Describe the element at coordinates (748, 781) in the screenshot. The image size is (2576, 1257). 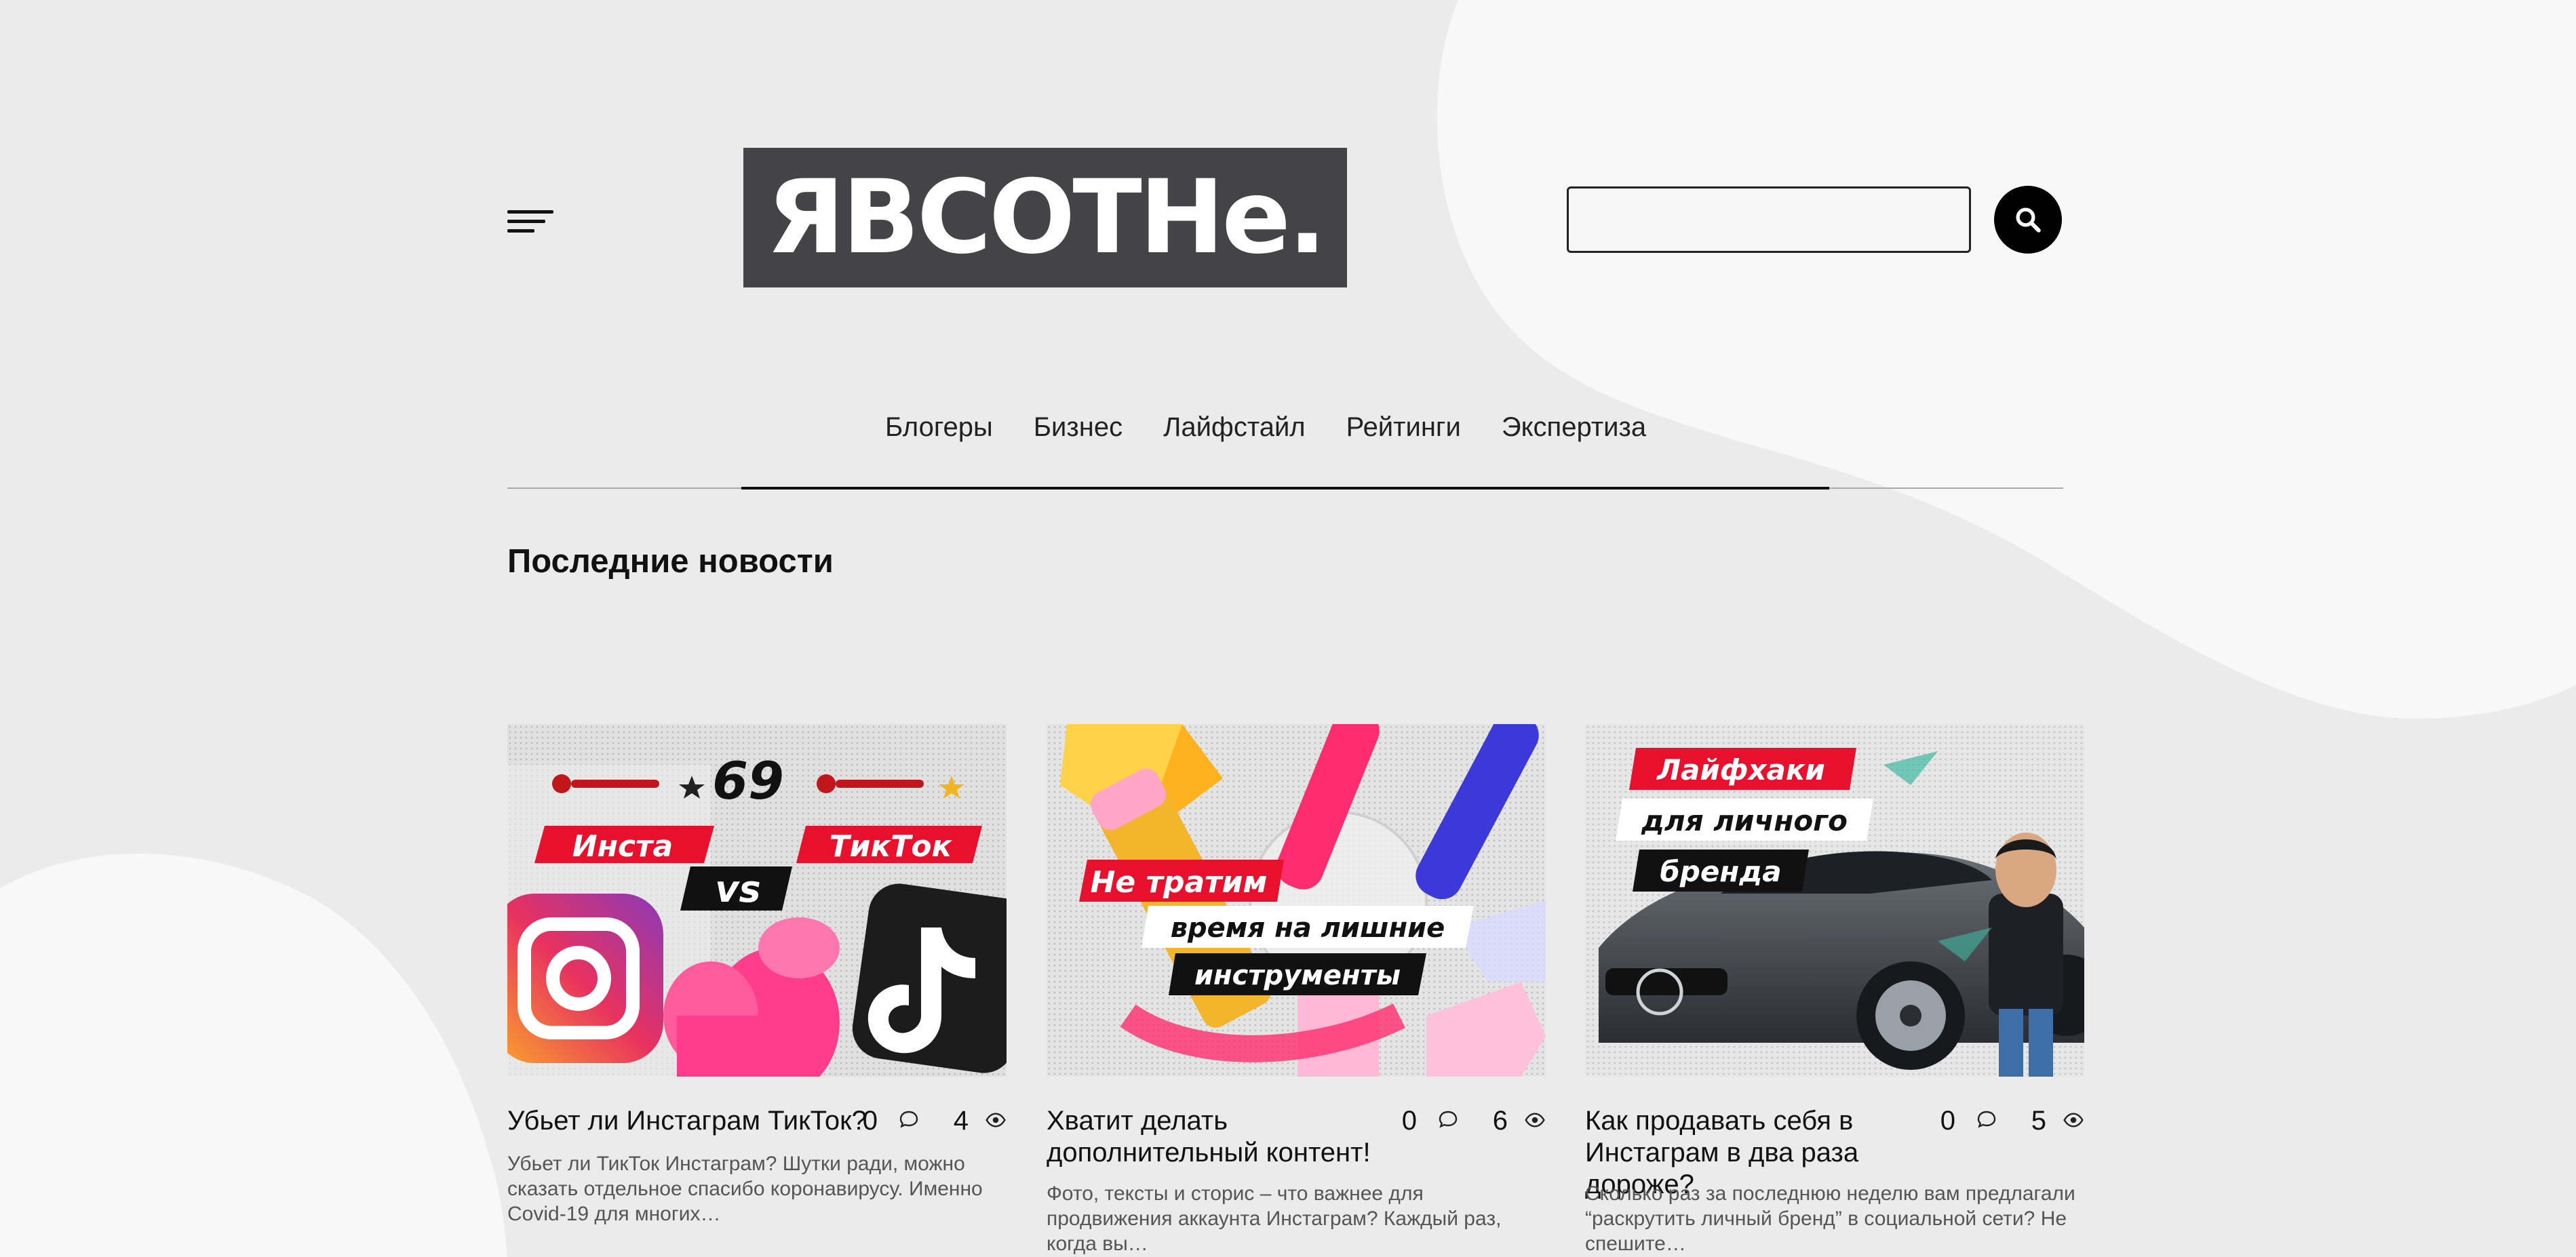
I see `banner-counter: 69` at that location.